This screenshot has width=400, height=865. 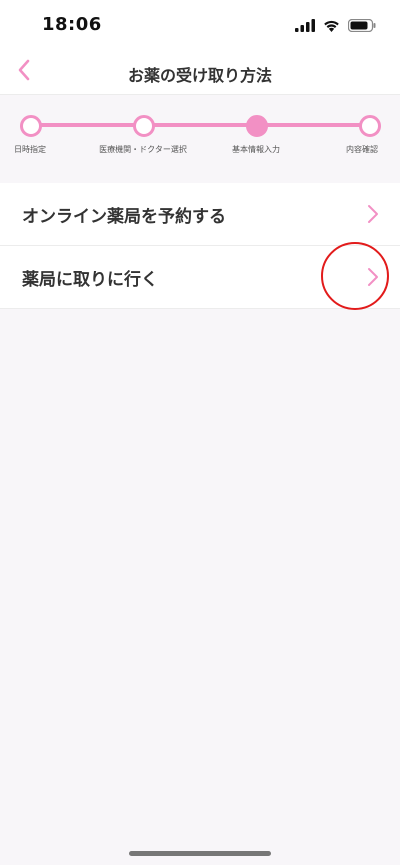 What do you see at coordinates (200, 853) in the screenshot?
I see `home-indicator` at bounding box center [200, 853].